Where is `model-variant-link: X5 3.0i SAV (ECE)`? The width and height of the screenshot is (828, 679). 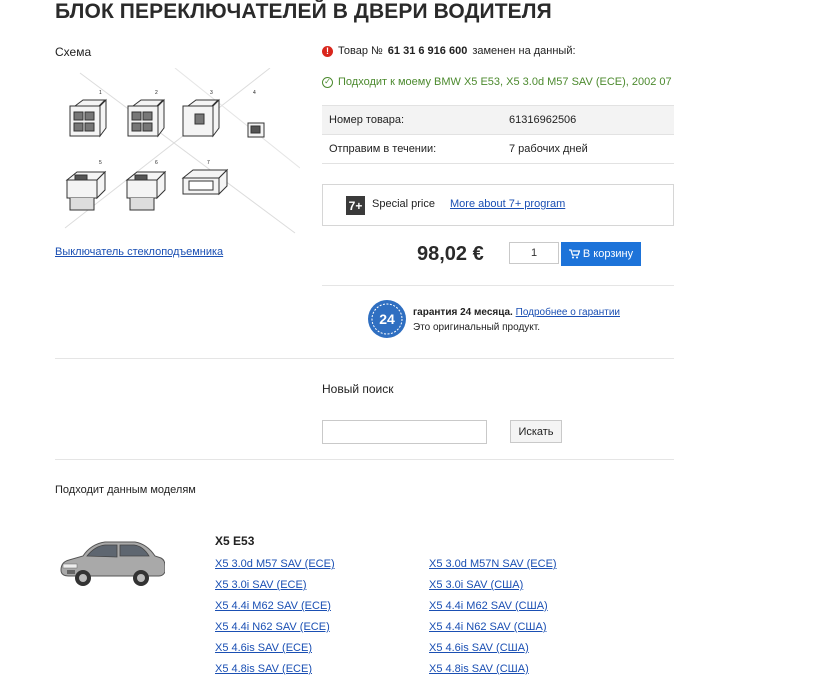 model-variant-link: X5 3.0i SAV (ECE) is located at coordinates (261, 585).